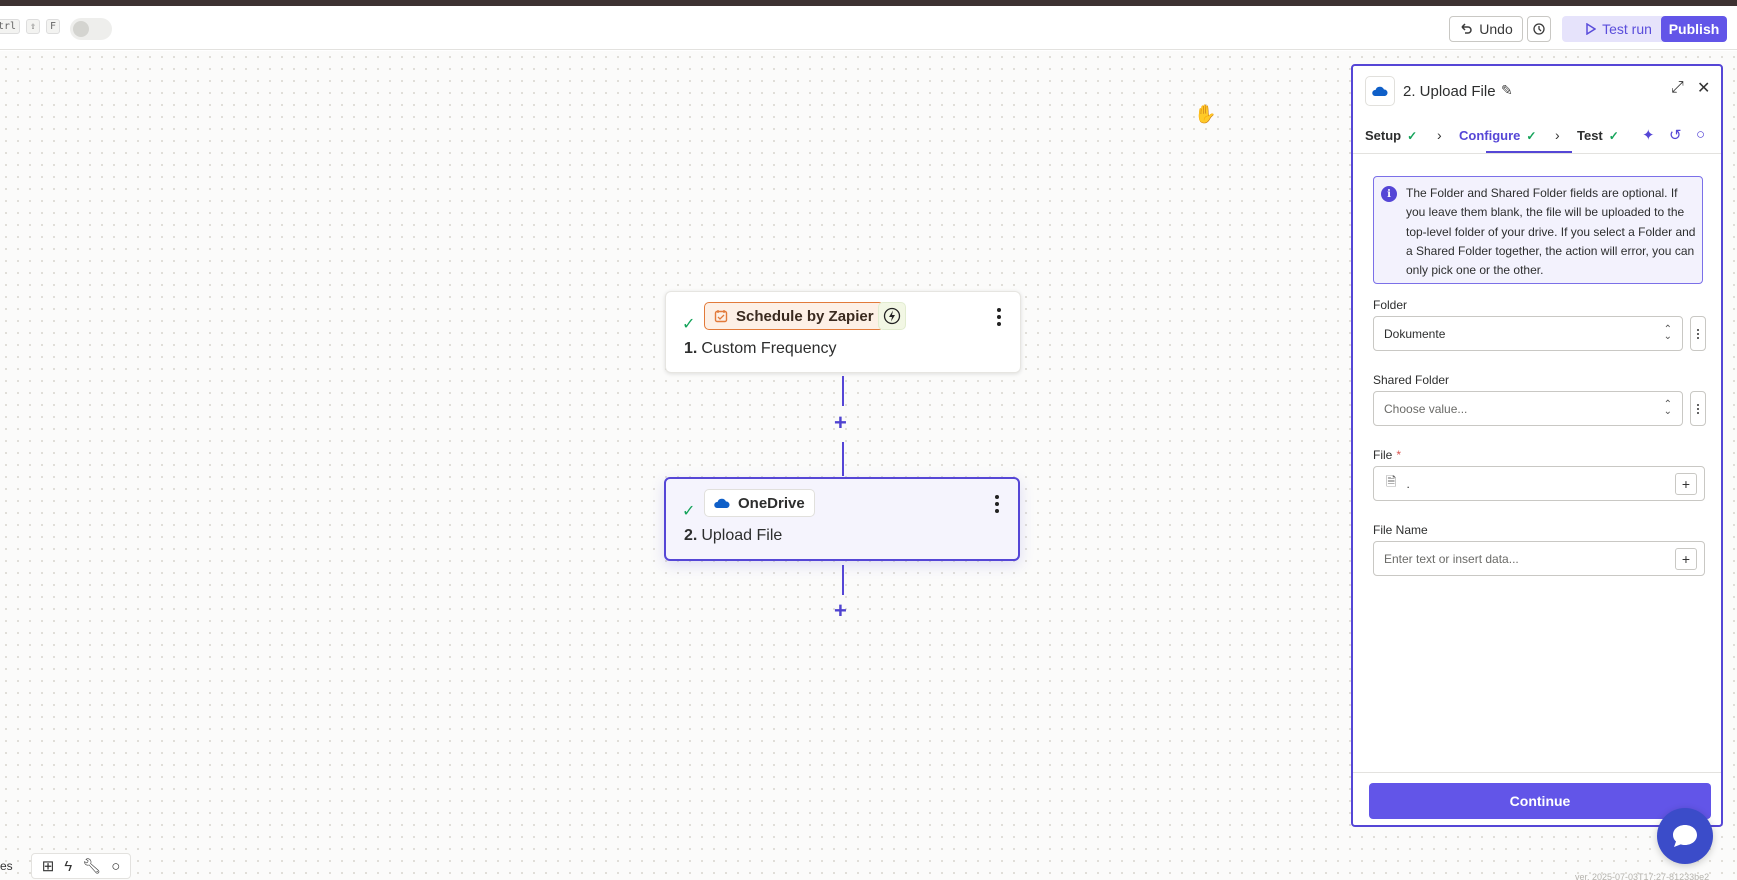  Describe the element at coordinates (1205, 114) in the screenshot. I see `grab-cursor-icon: ✋` at that location.